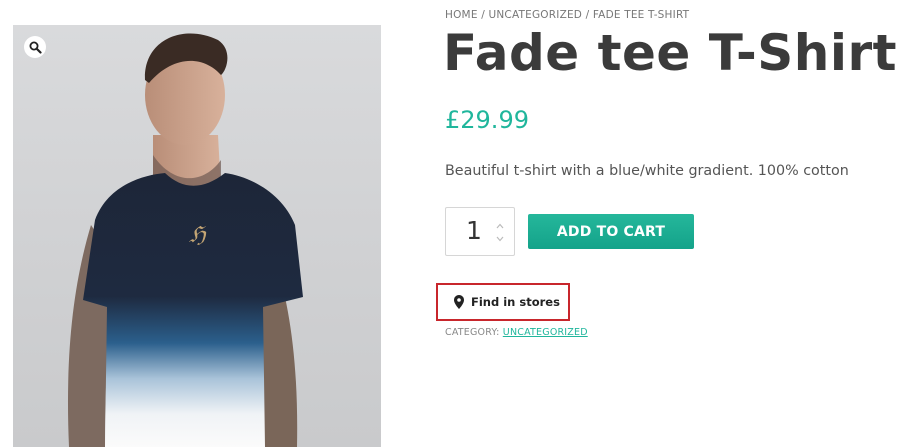 The height and width of the screenshot is (447, 900). What do you see at coordinates (611, 231) in the screenshot?
I see `add-to-cart-button: ADD TO CART` at bounding box center [611, 231].